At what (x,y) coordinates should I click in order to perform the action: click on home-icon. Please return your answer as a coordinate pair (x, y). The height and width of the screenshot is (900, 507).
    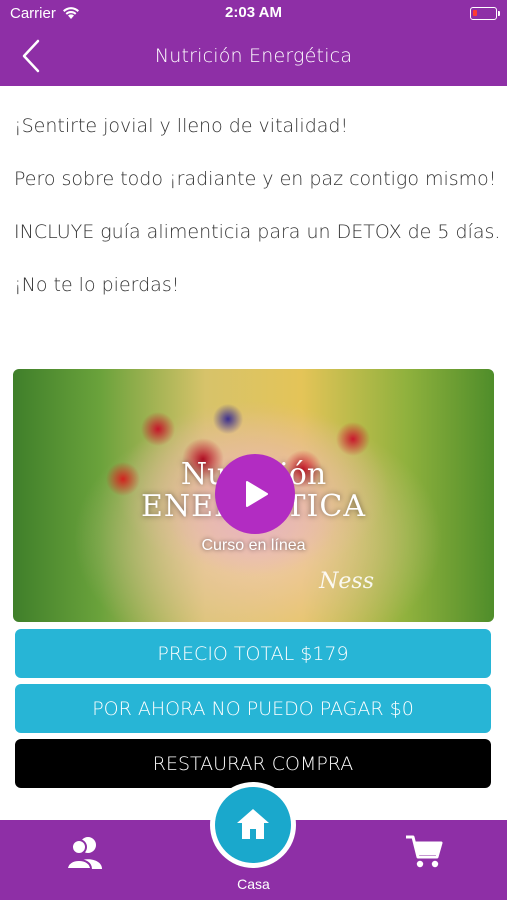
    Looking at the image, I should click on (253, 824).